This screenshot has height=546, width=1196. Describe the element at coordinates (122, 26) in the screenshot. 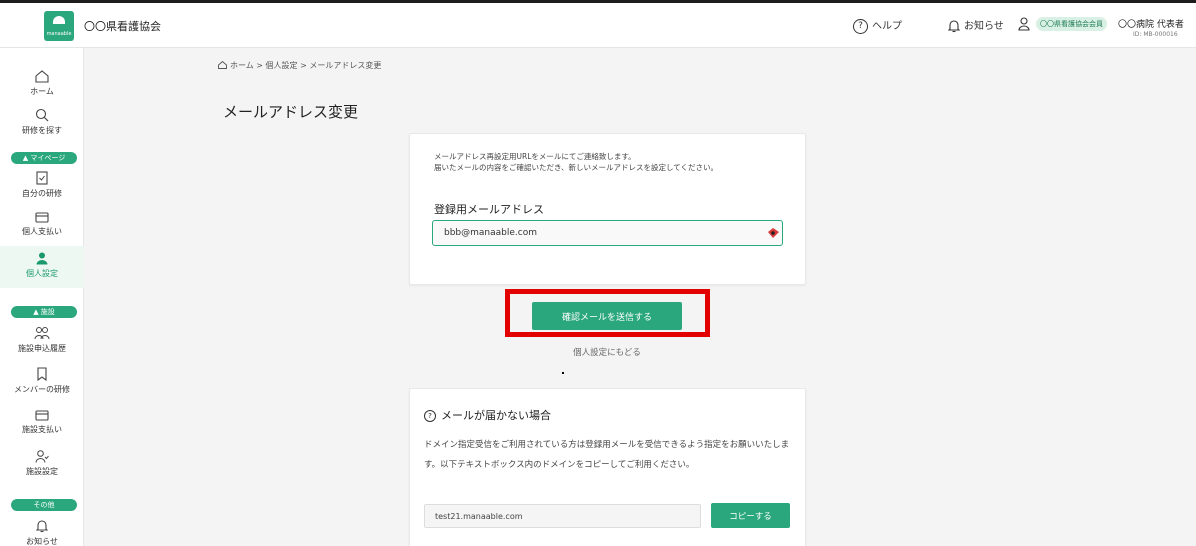

I see `organization-name: 〇〇県看護協会` at that location.